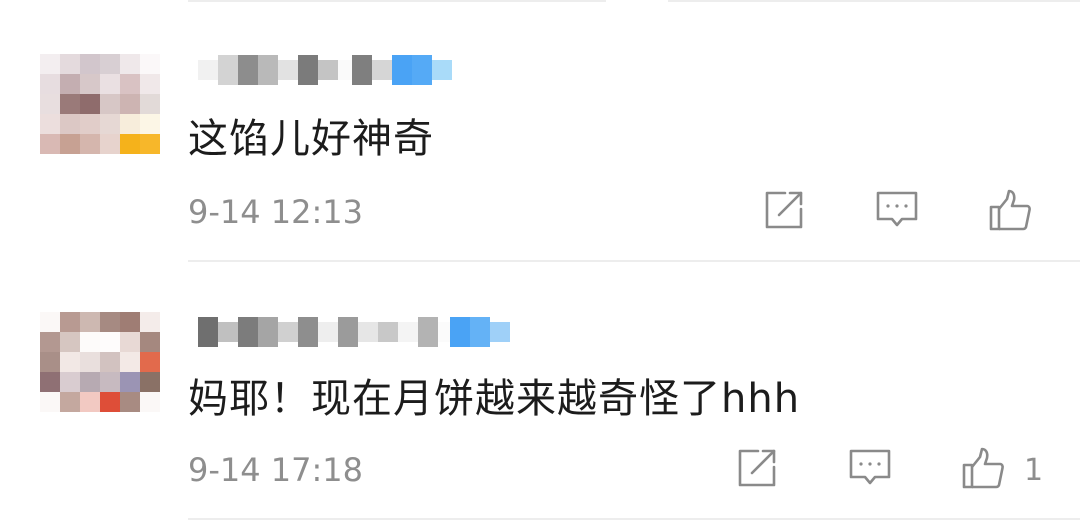 This screenshot has height=528, width=1080. What do you see at coordinates (1034, 470) in the screenshot?
I see `like-count: 1` at bounding box center [1034, 470].